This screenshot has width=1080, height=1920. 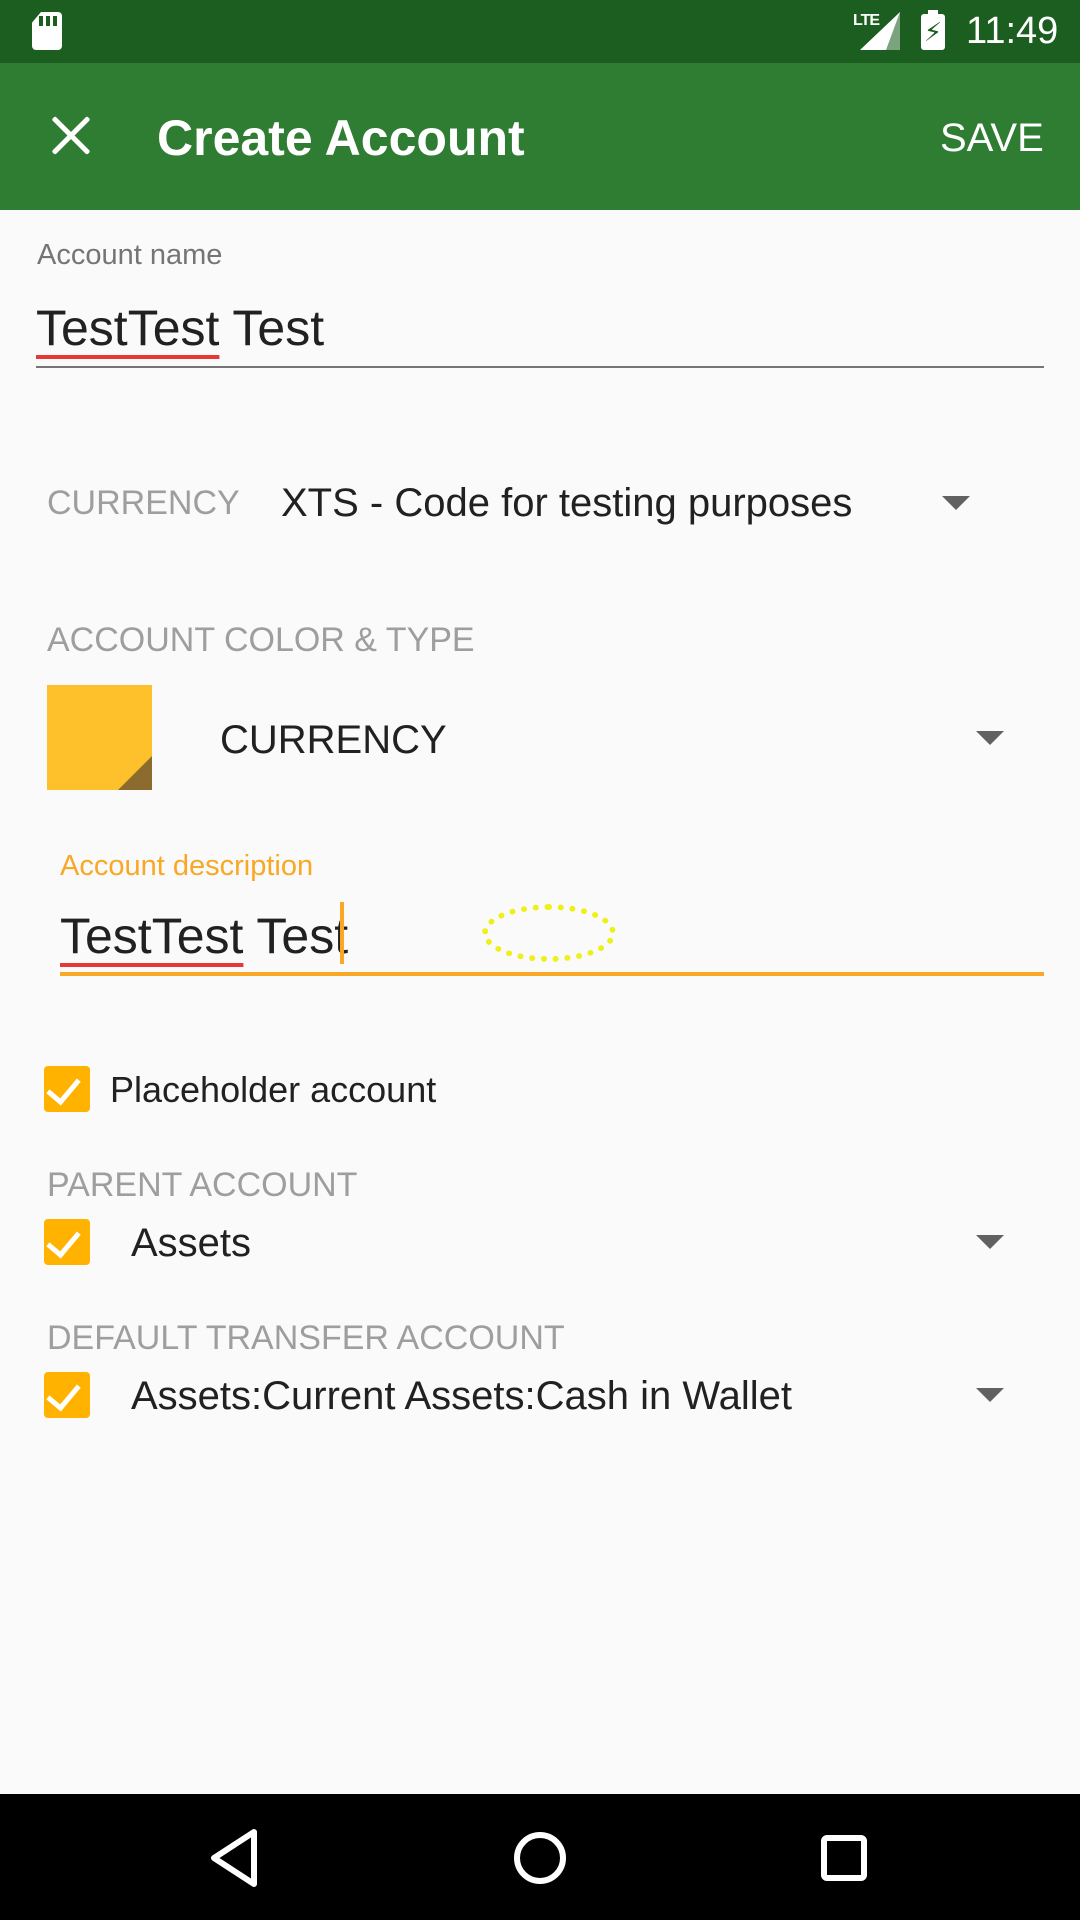 What do you see at coordinates (67, 1089) in the screenshot?
I see `placeholder-checkbox` at bounding box center [67, 1089].